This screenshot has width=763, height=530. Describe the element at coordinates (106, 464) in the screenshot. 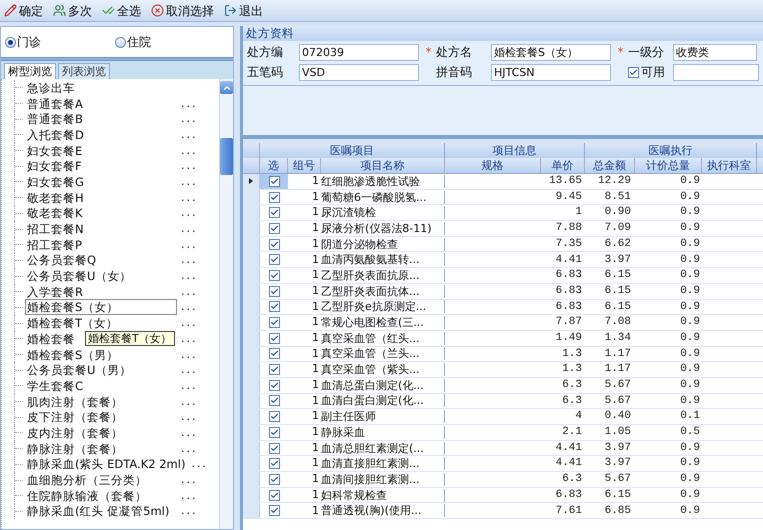

I see `tree-item: 静脉采血(紫头 EDTA.K2 2ml)` at that location.